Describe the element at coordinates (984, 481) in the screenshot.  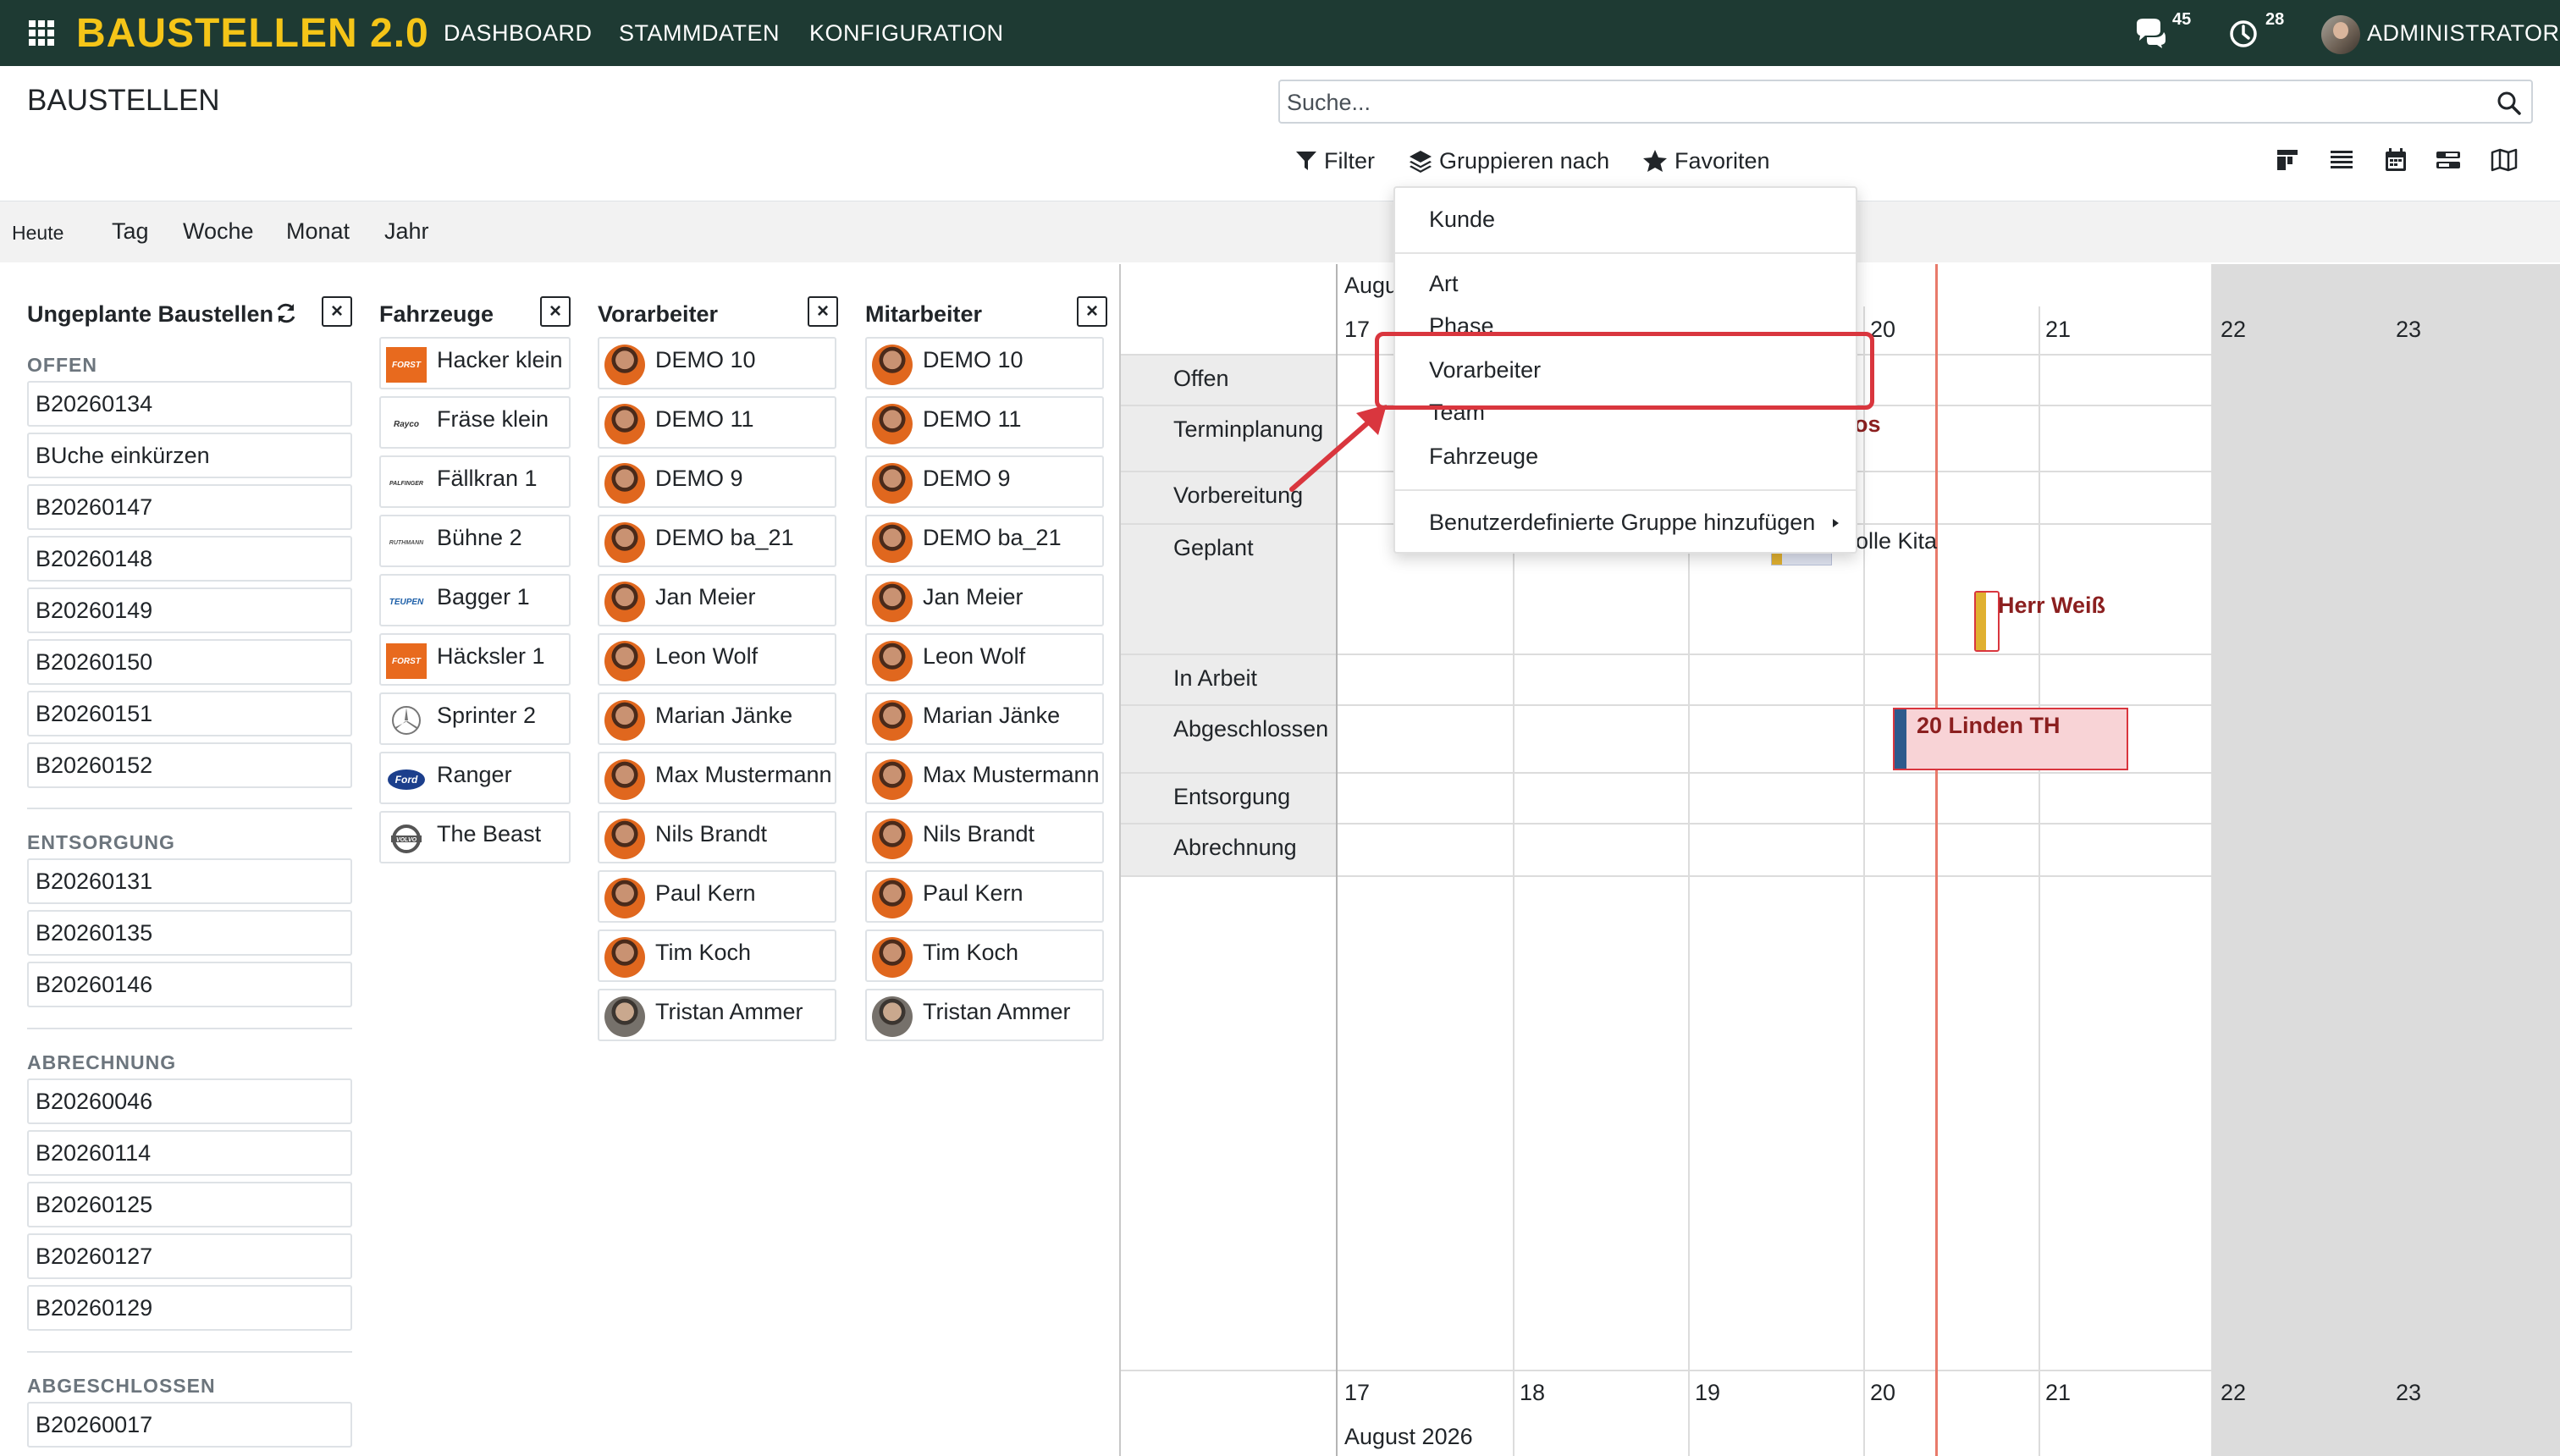
I see `employee-item: DEMO 9` at that location.